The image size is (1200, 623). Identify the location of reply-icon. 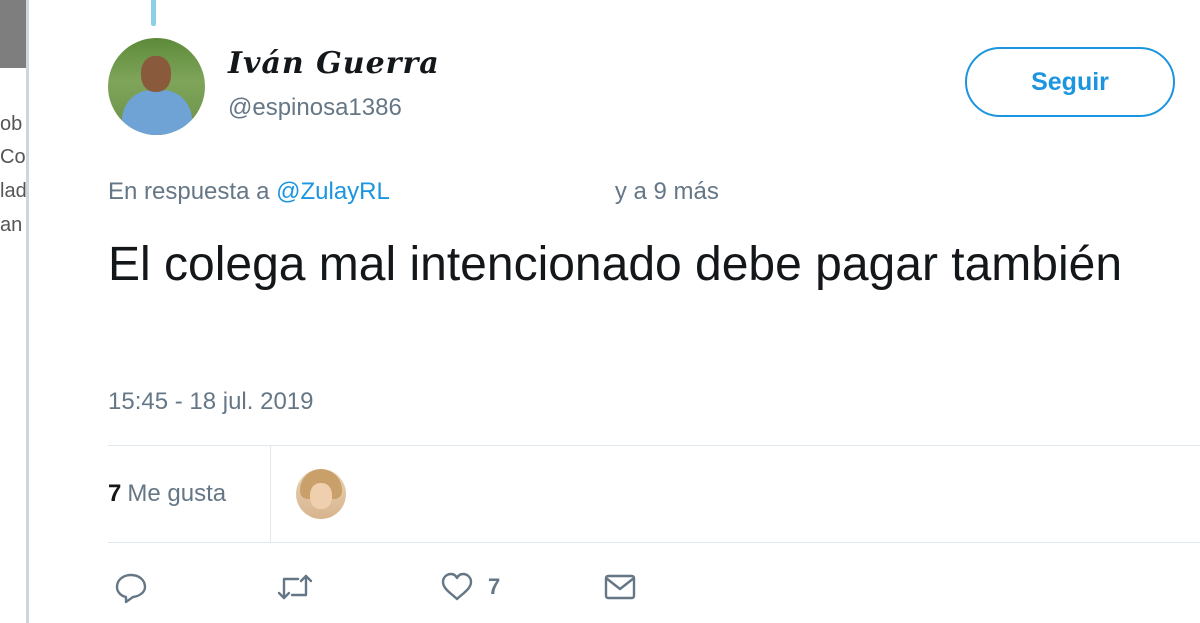
(131, 588).